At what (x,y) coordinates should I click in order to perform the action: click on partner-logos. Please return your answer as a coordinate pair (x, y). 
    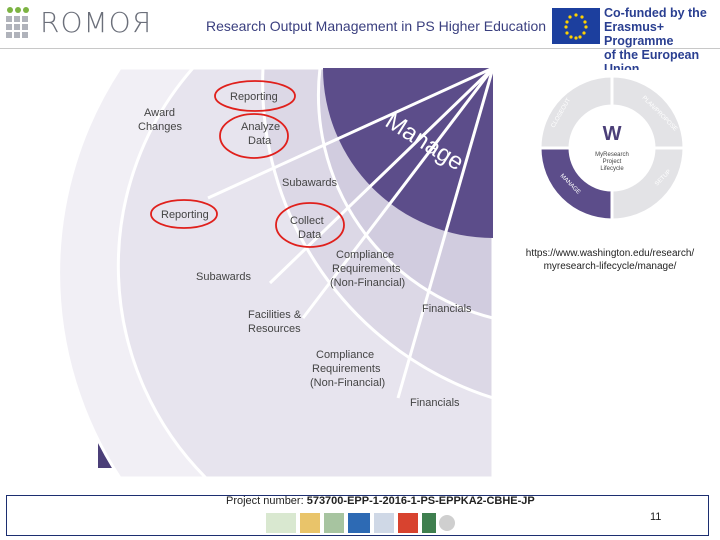
    Looking at the image, I should click on (361, 523).